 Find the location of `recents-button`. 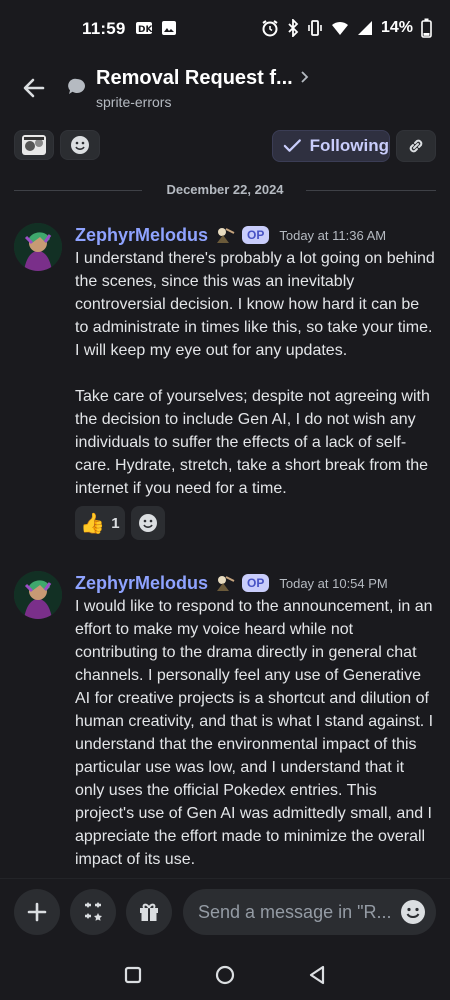

recents-button is located at coordinates (133, 975).